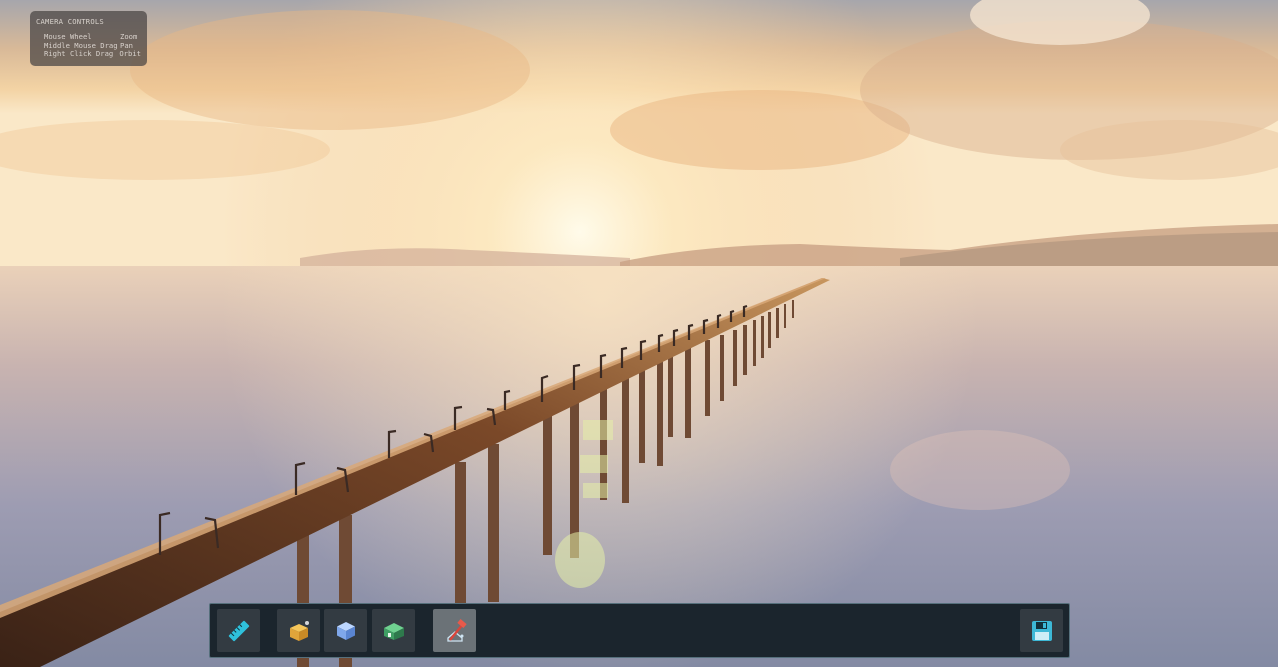  I want to click on demolish-tool-button, so click(454, 630).